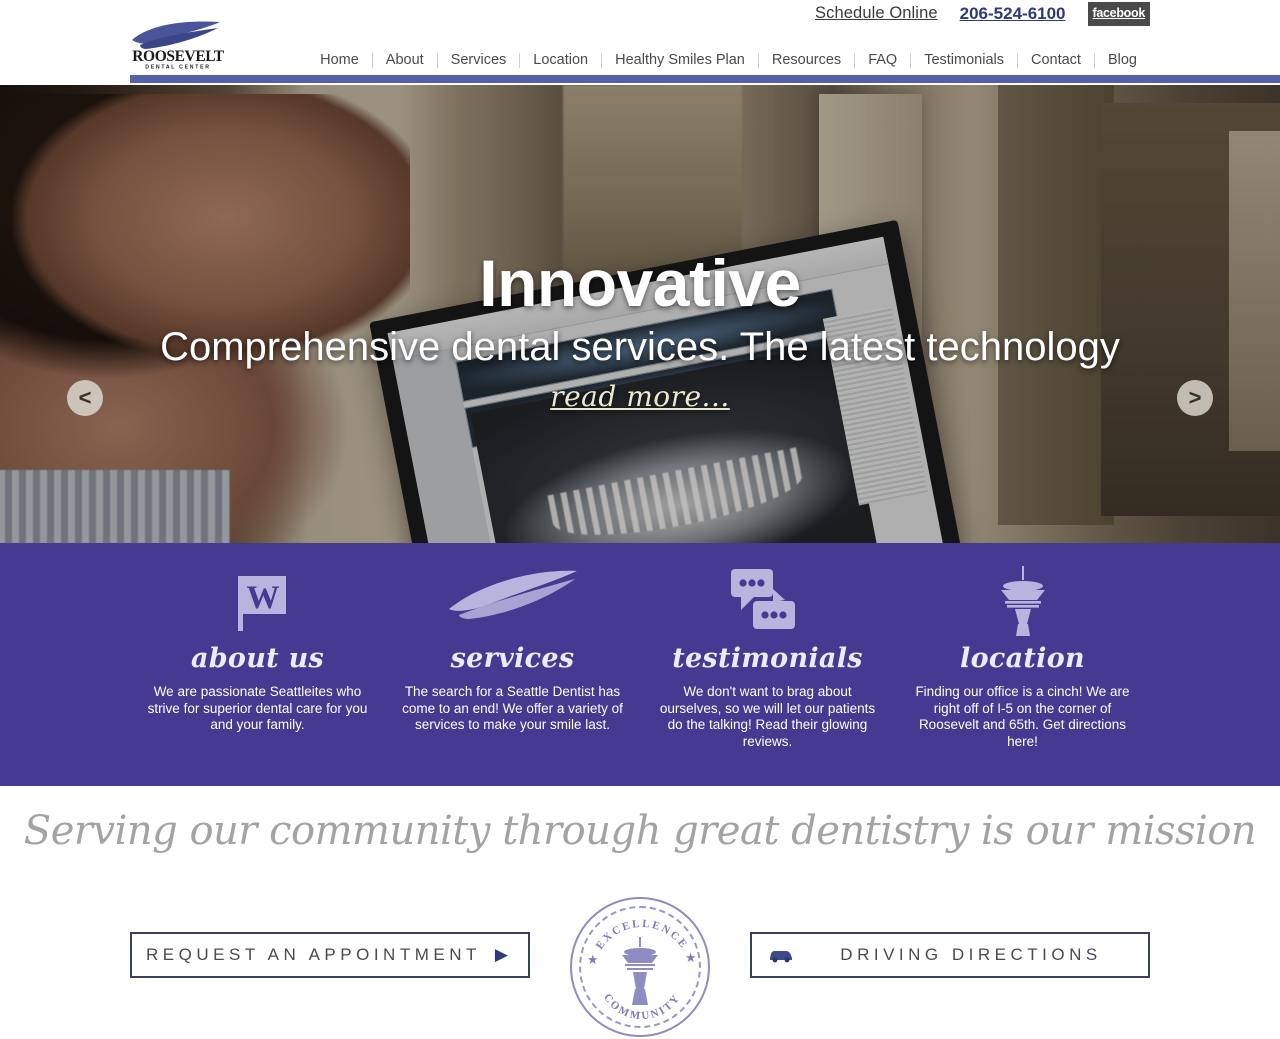  Describe the element at coordinates (876, 13) in the screenshot. I see `schedule-online-link: Schedule Online` at that location.